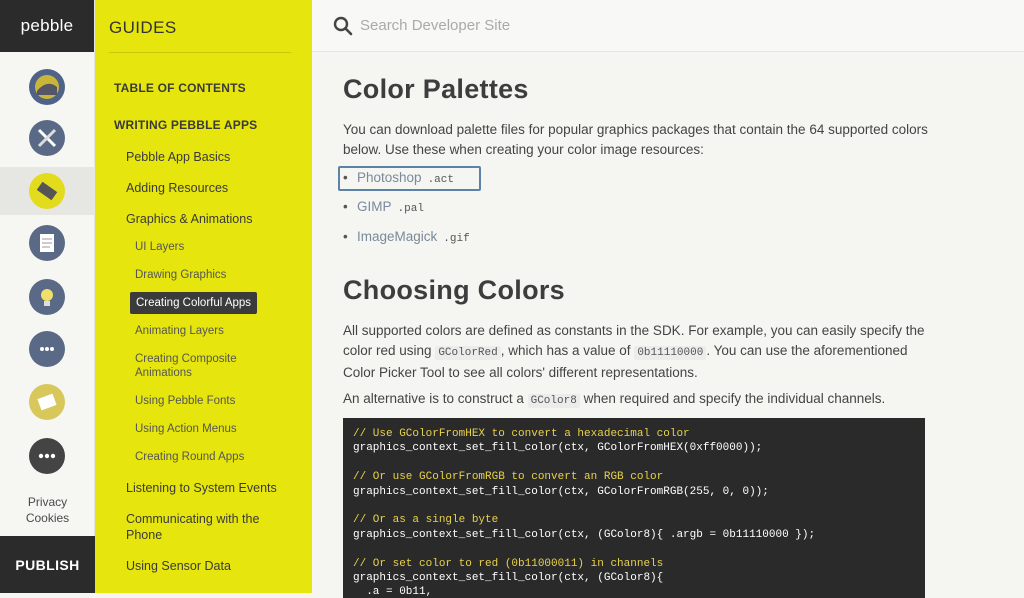  Describe the element at coordinates (47, 518) in the screenshot. I see `cookies-link: Cookies` at that location.